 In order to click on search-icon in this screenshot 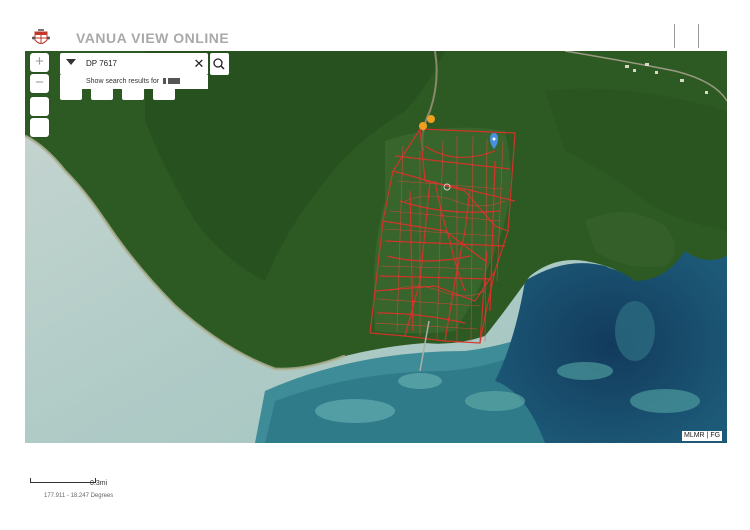, I will do `click(219, 64)`.